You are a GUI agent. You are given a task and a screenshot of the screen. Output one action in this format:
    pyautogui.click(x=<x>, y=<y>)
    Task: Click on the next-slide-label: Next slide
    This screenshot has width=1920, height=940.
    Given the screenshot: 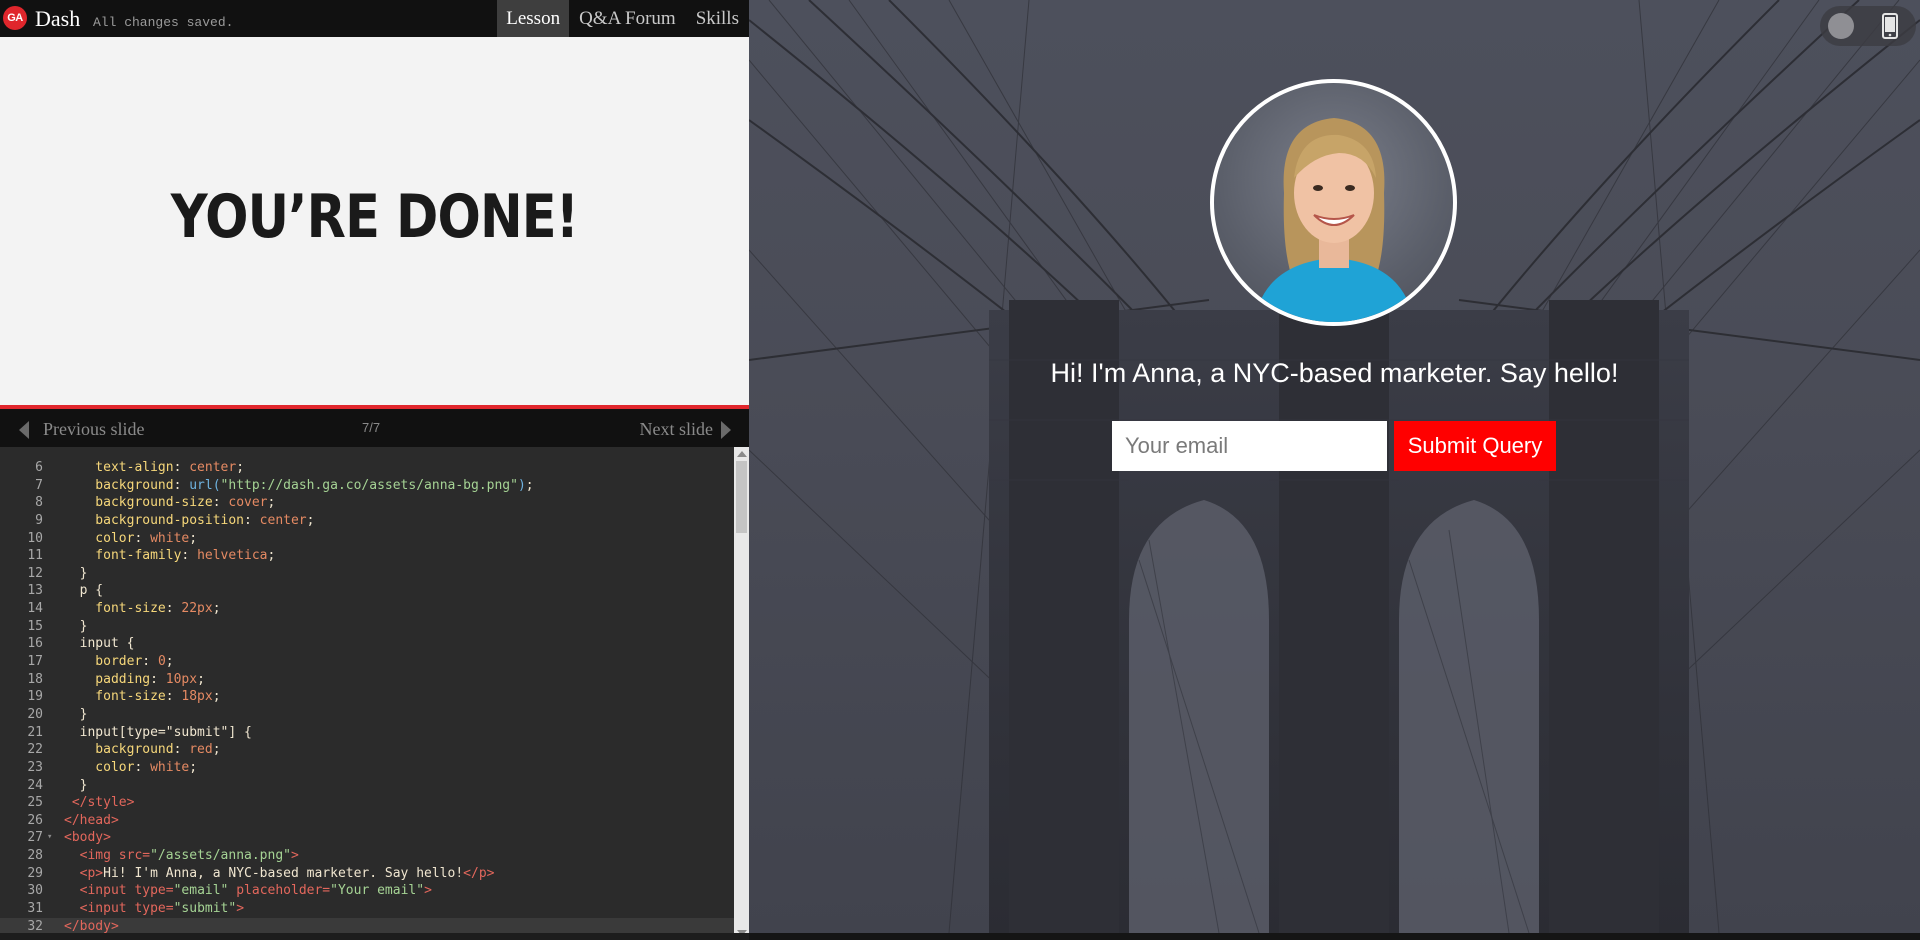 What is the action you would take?
    pyautogui.click(x=676, y=429)
    